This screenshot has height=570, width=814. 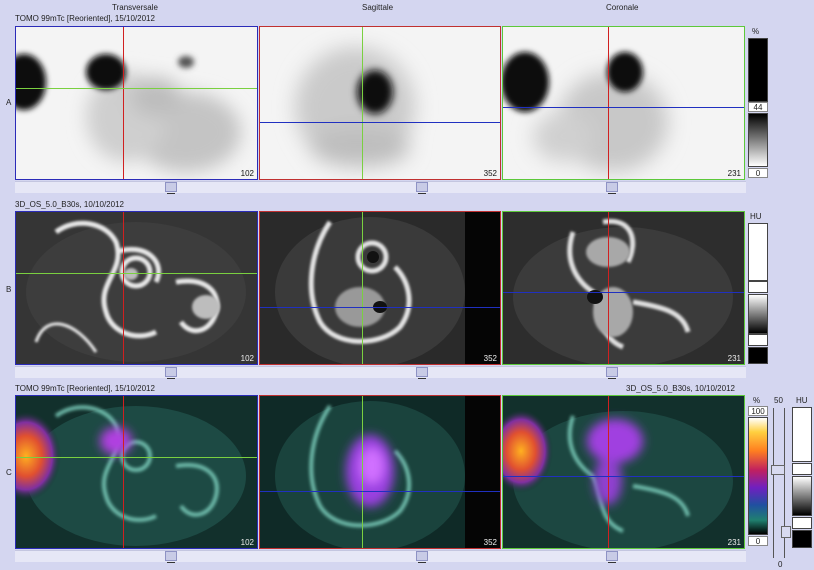 I want to click on row-c-scale-max: 100, so click(x=758, y=411).